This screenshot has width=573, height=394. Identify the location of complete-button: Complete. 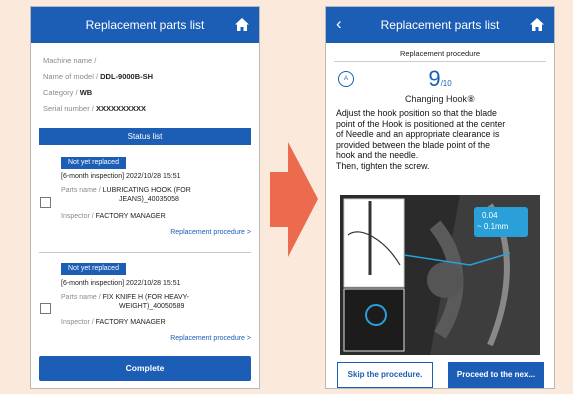
(145, 368).